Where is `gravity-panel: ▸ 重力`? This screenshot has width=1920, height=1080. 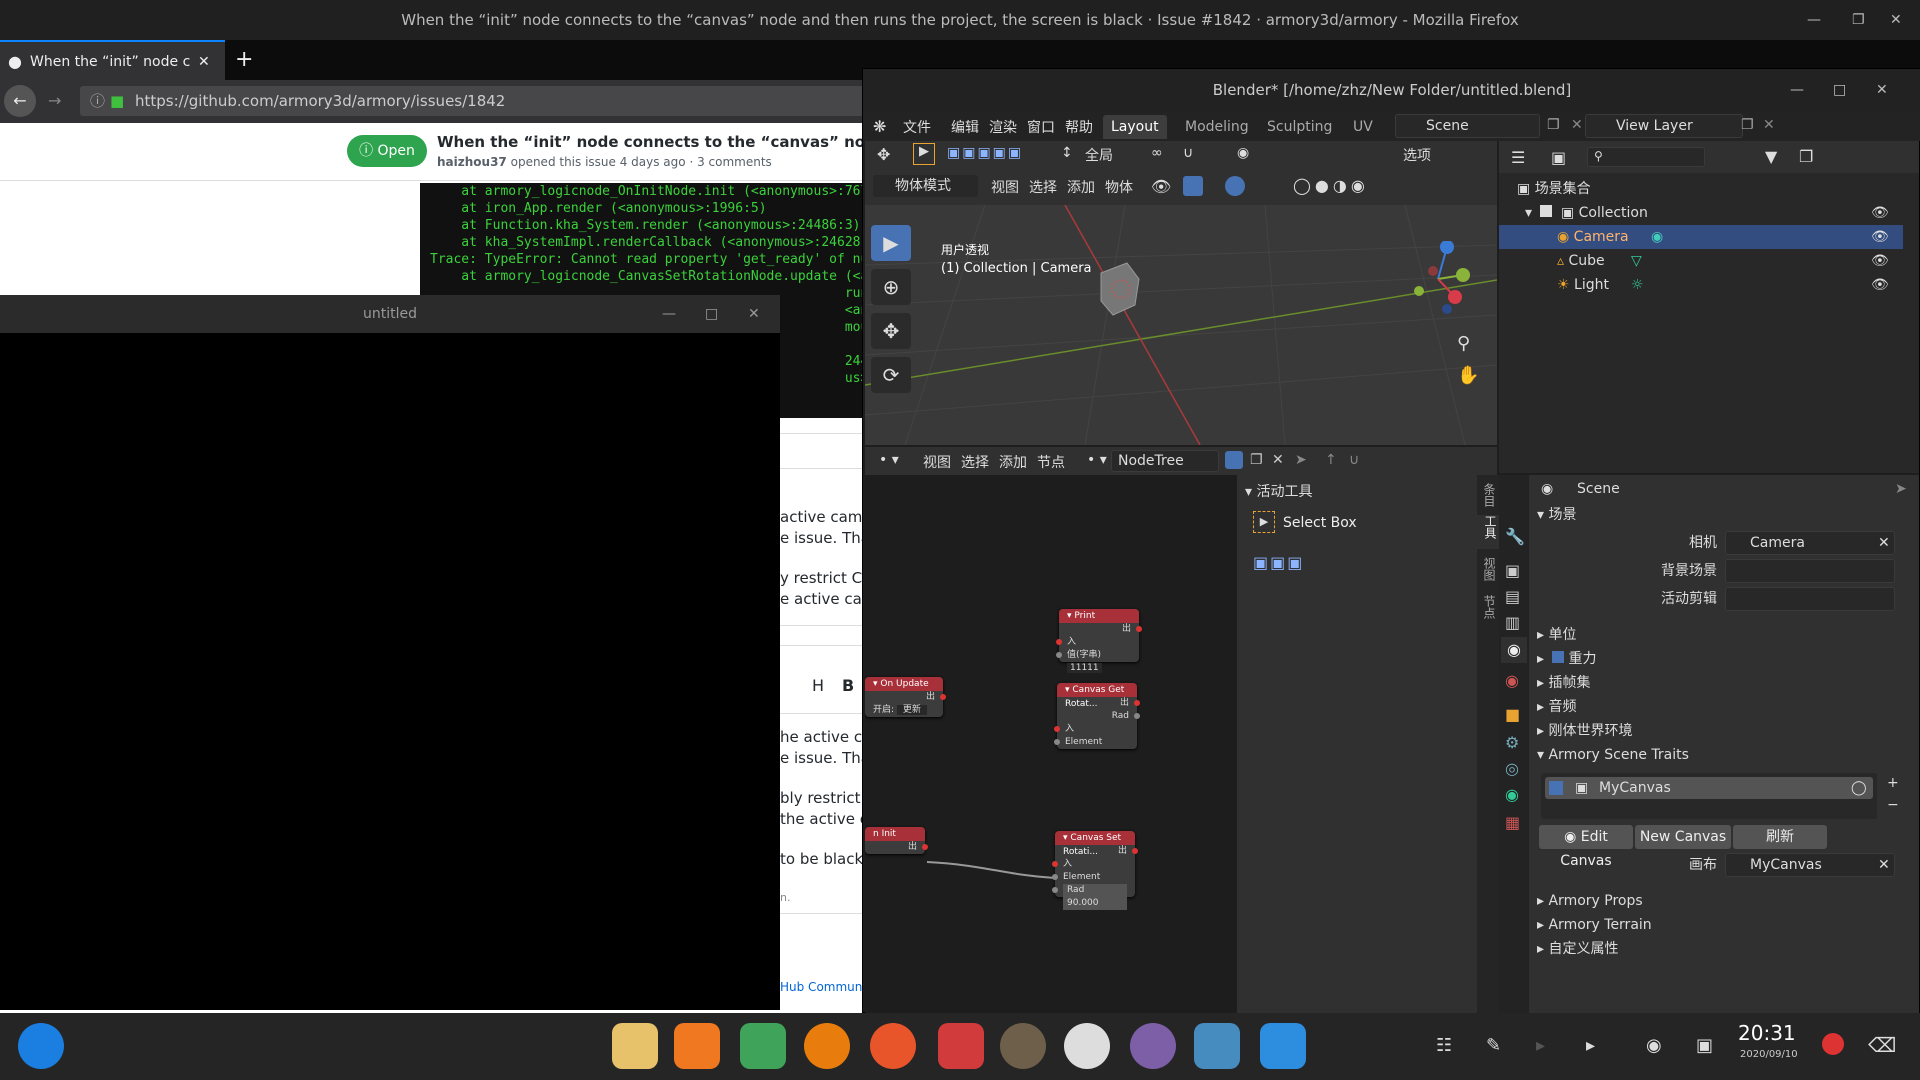
gravity-panel: ▸ 重力 is located at coordinates (1722, 659).